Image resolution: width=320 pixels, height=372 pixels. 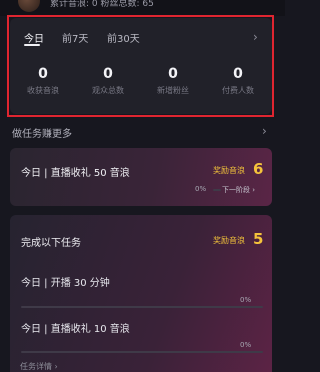 I want to click on subtask-title: 今日 | 直播收礼 10 音浪, so click(x=75, y=329).